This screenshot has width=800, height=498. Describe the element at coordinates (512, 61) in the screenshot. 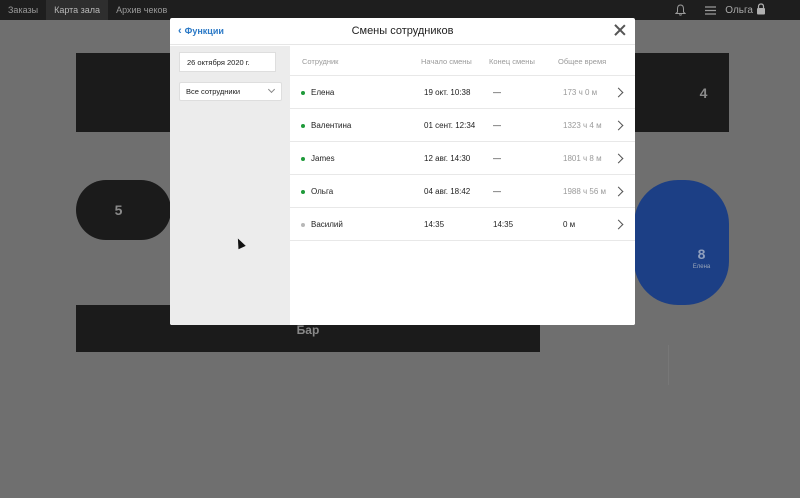

I see `col-end: Конец смены` at that location.